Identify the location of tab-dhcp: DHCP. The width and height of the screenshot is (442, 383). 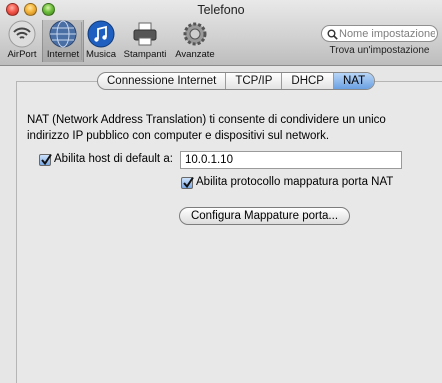
(308, 81).